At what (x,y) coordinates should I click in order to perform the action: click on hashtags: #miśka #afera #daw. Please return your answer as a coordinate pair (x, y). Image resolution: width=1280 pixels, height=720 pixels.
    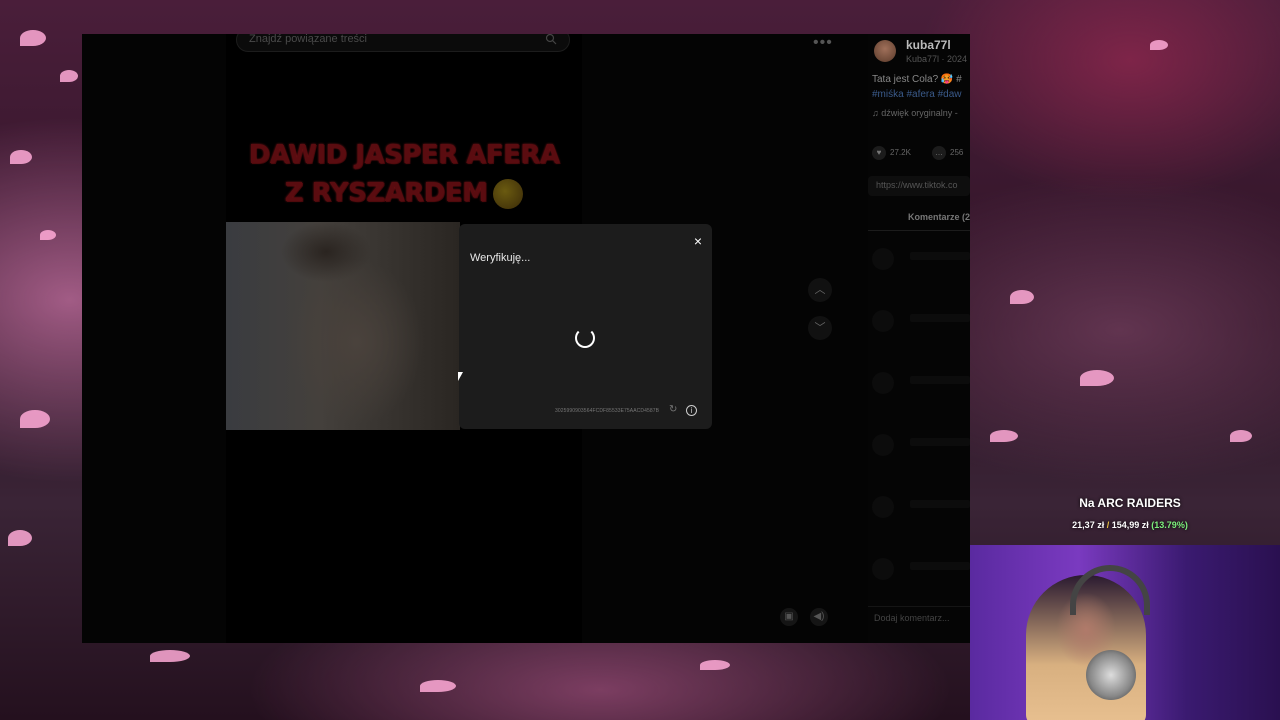
    Looking at the image, I should click on (917, 94).